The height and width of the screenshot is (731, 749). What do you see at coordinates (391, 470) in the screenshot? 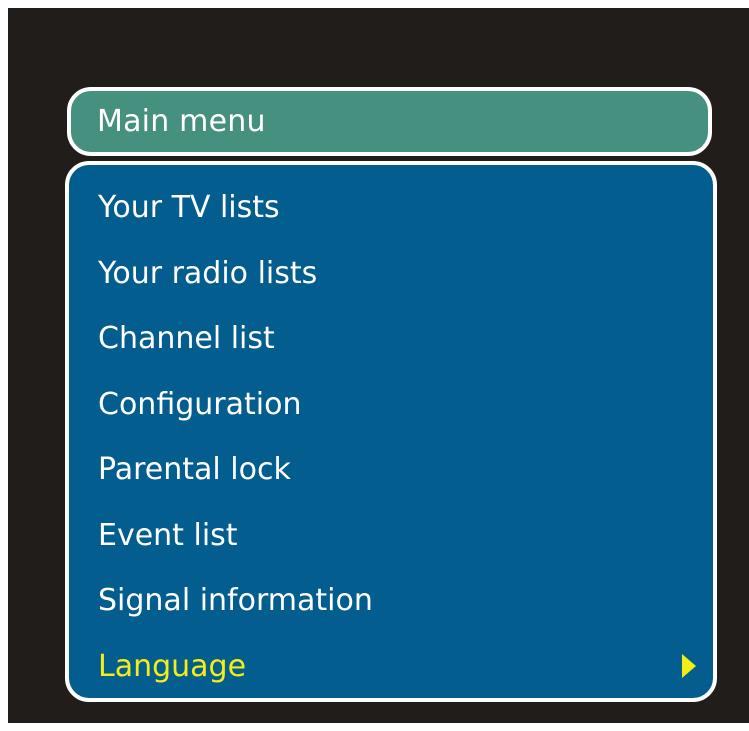
I see `menu-item-parental-lock: Parental lock` at bounding box center [391, 470].